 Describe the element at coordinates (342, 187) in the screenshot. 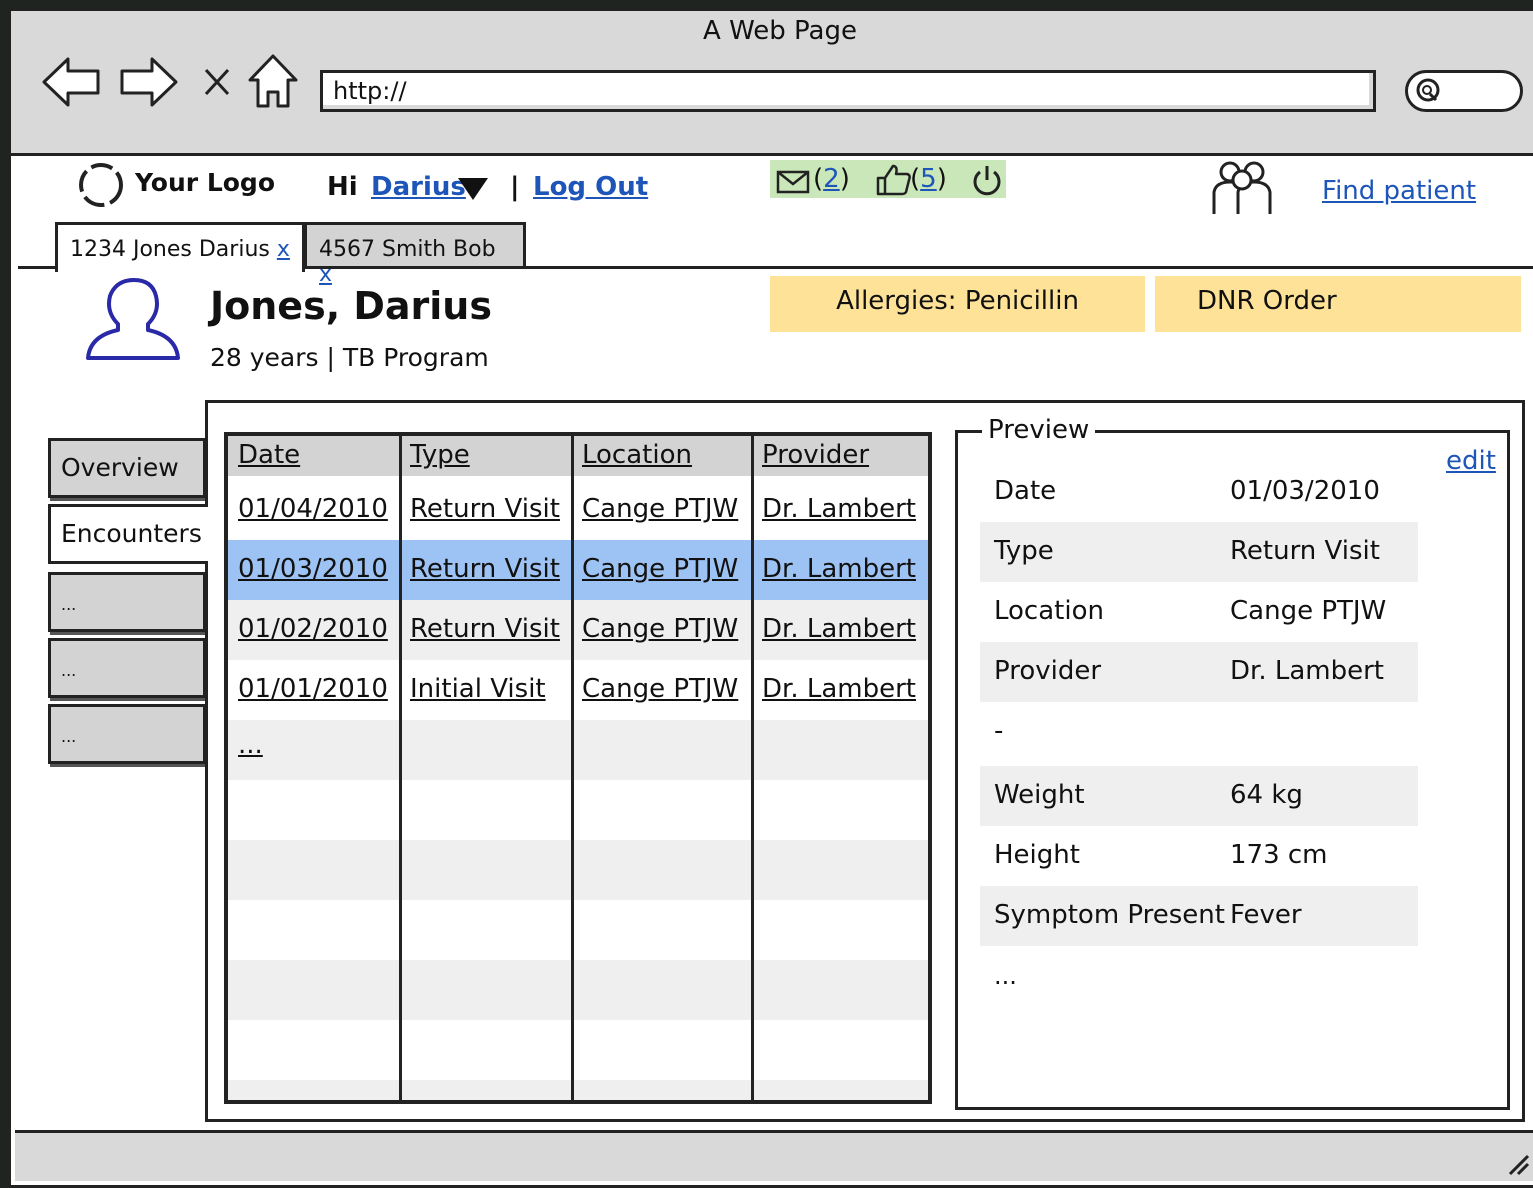

I see `greeting-text: Hi` at that location.